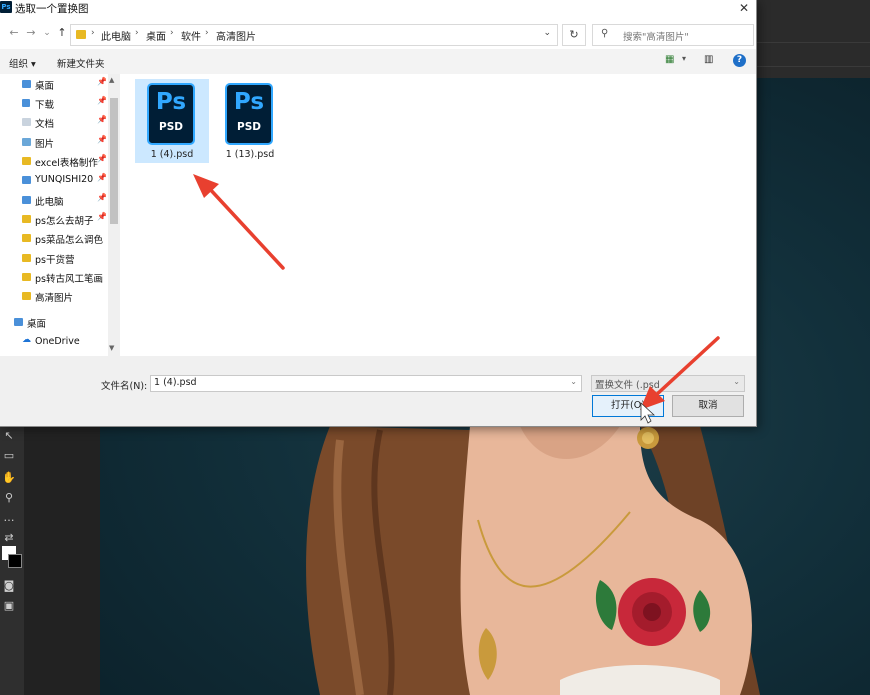 This screenshot has width=870, height=695. I want to click on sidebar-scrollbar-thumb, so click(114, 161).